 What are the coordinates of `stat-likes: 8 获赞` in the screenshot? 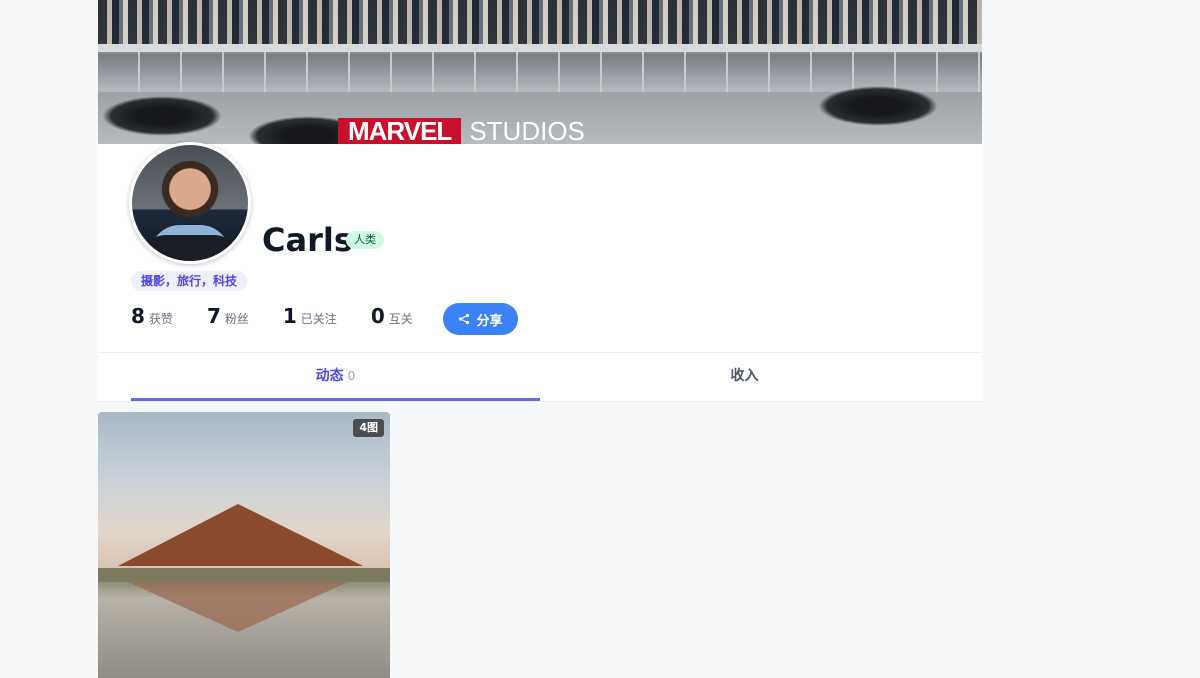 It's located at (152, 316).